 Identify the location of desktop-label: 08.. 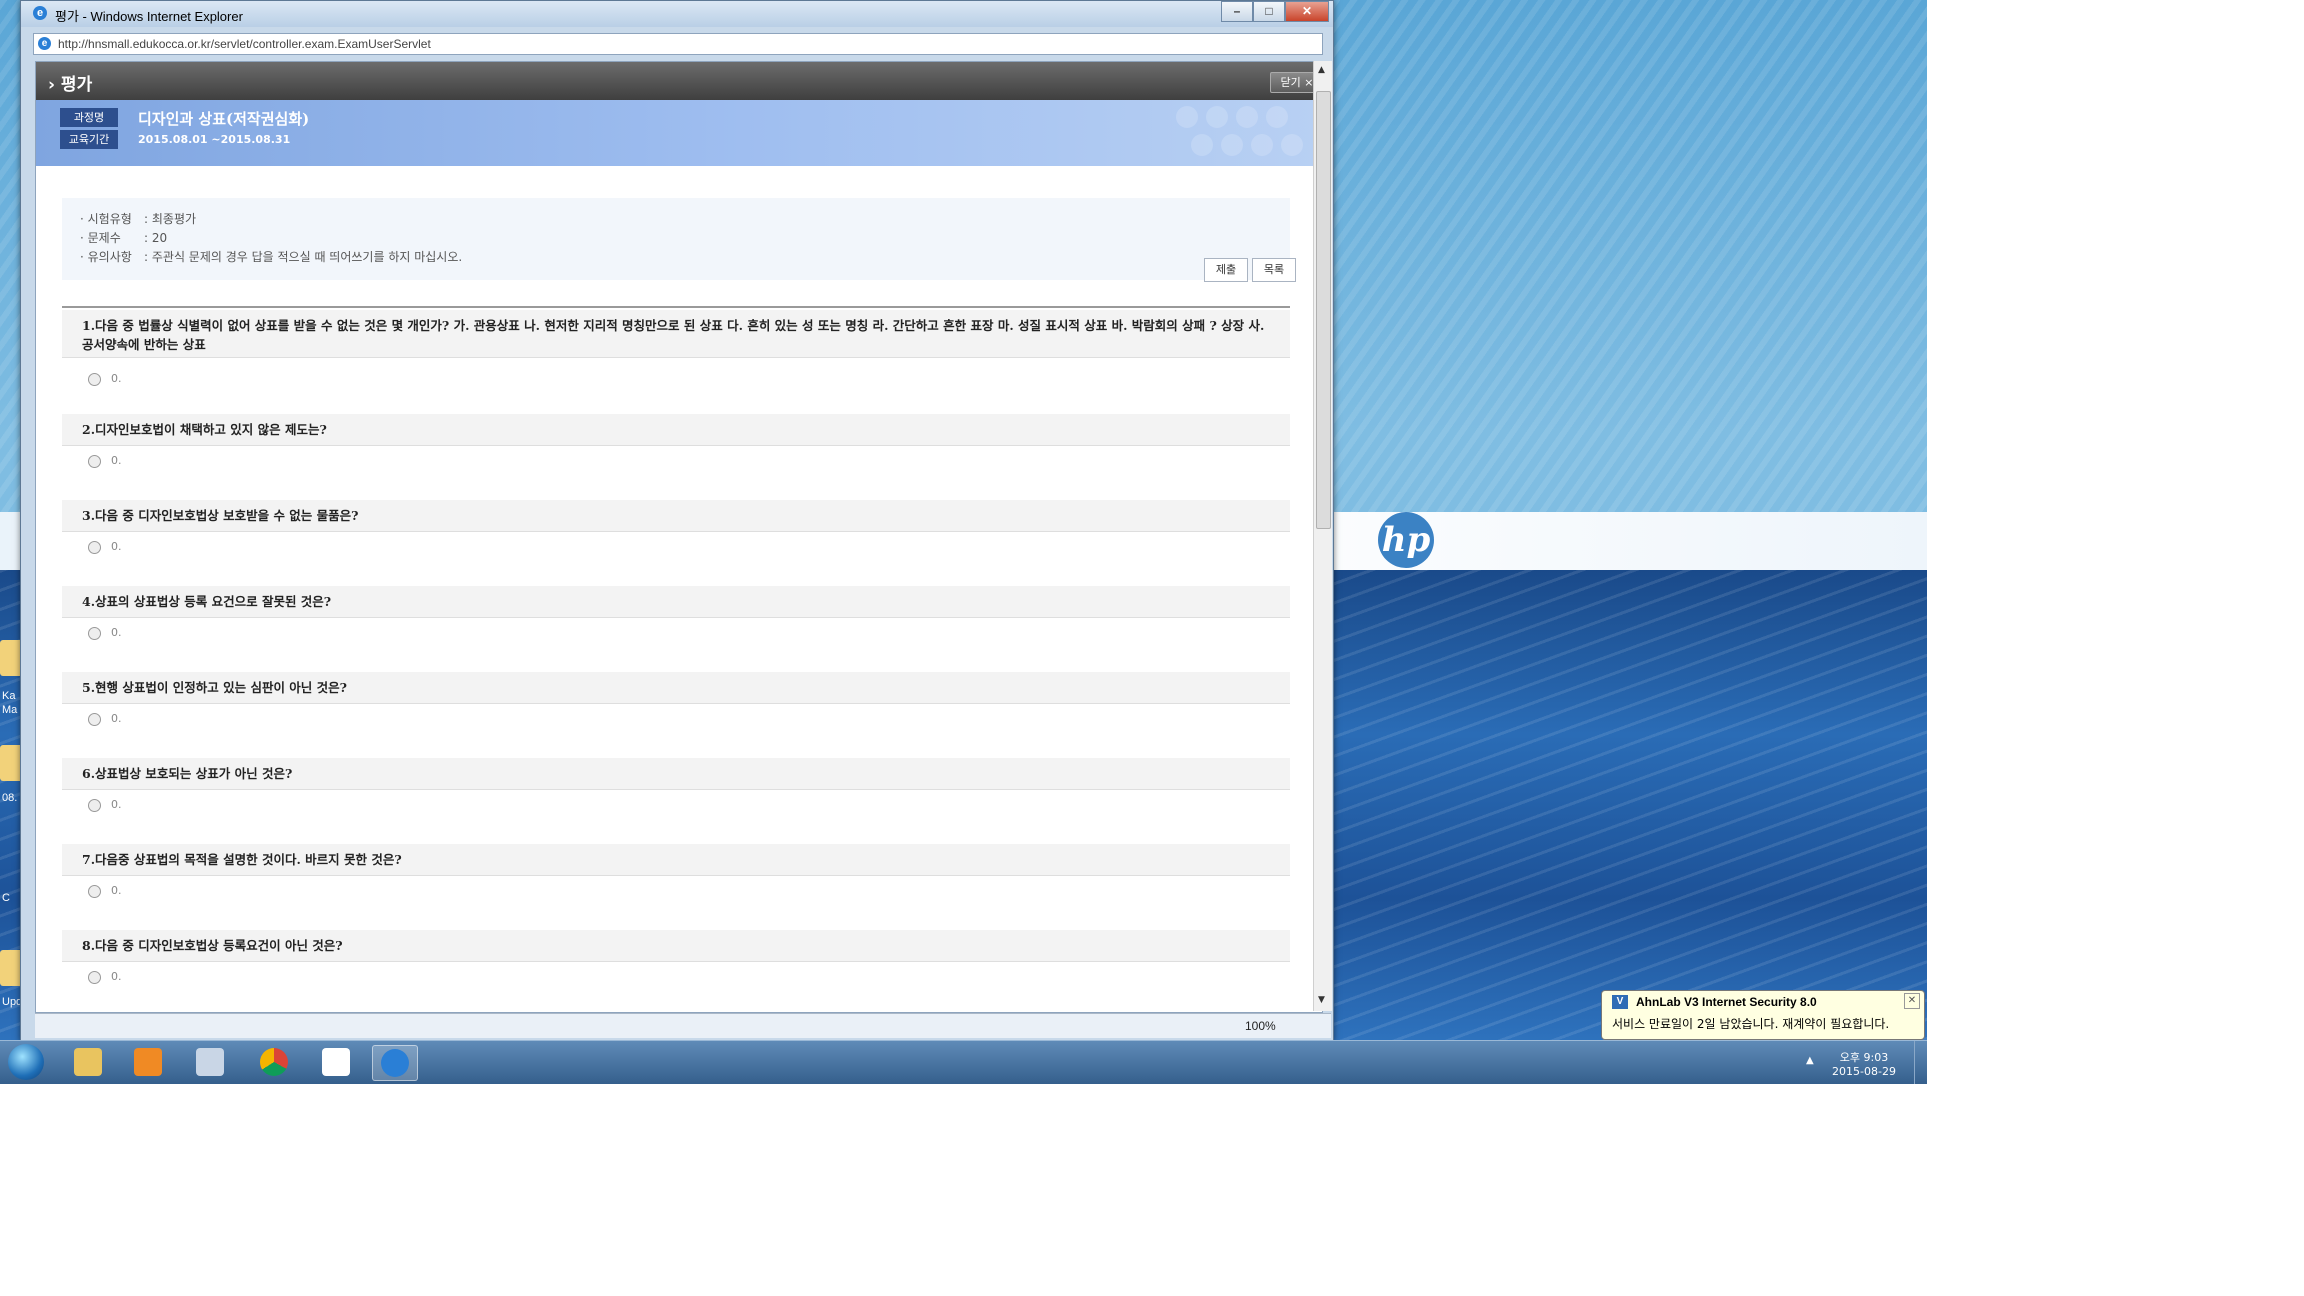
(10, 798).